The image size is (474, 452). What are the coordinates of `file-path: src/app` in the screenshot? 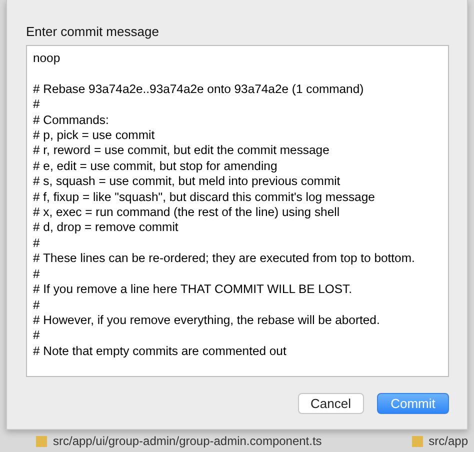 It's located at (448, 441).